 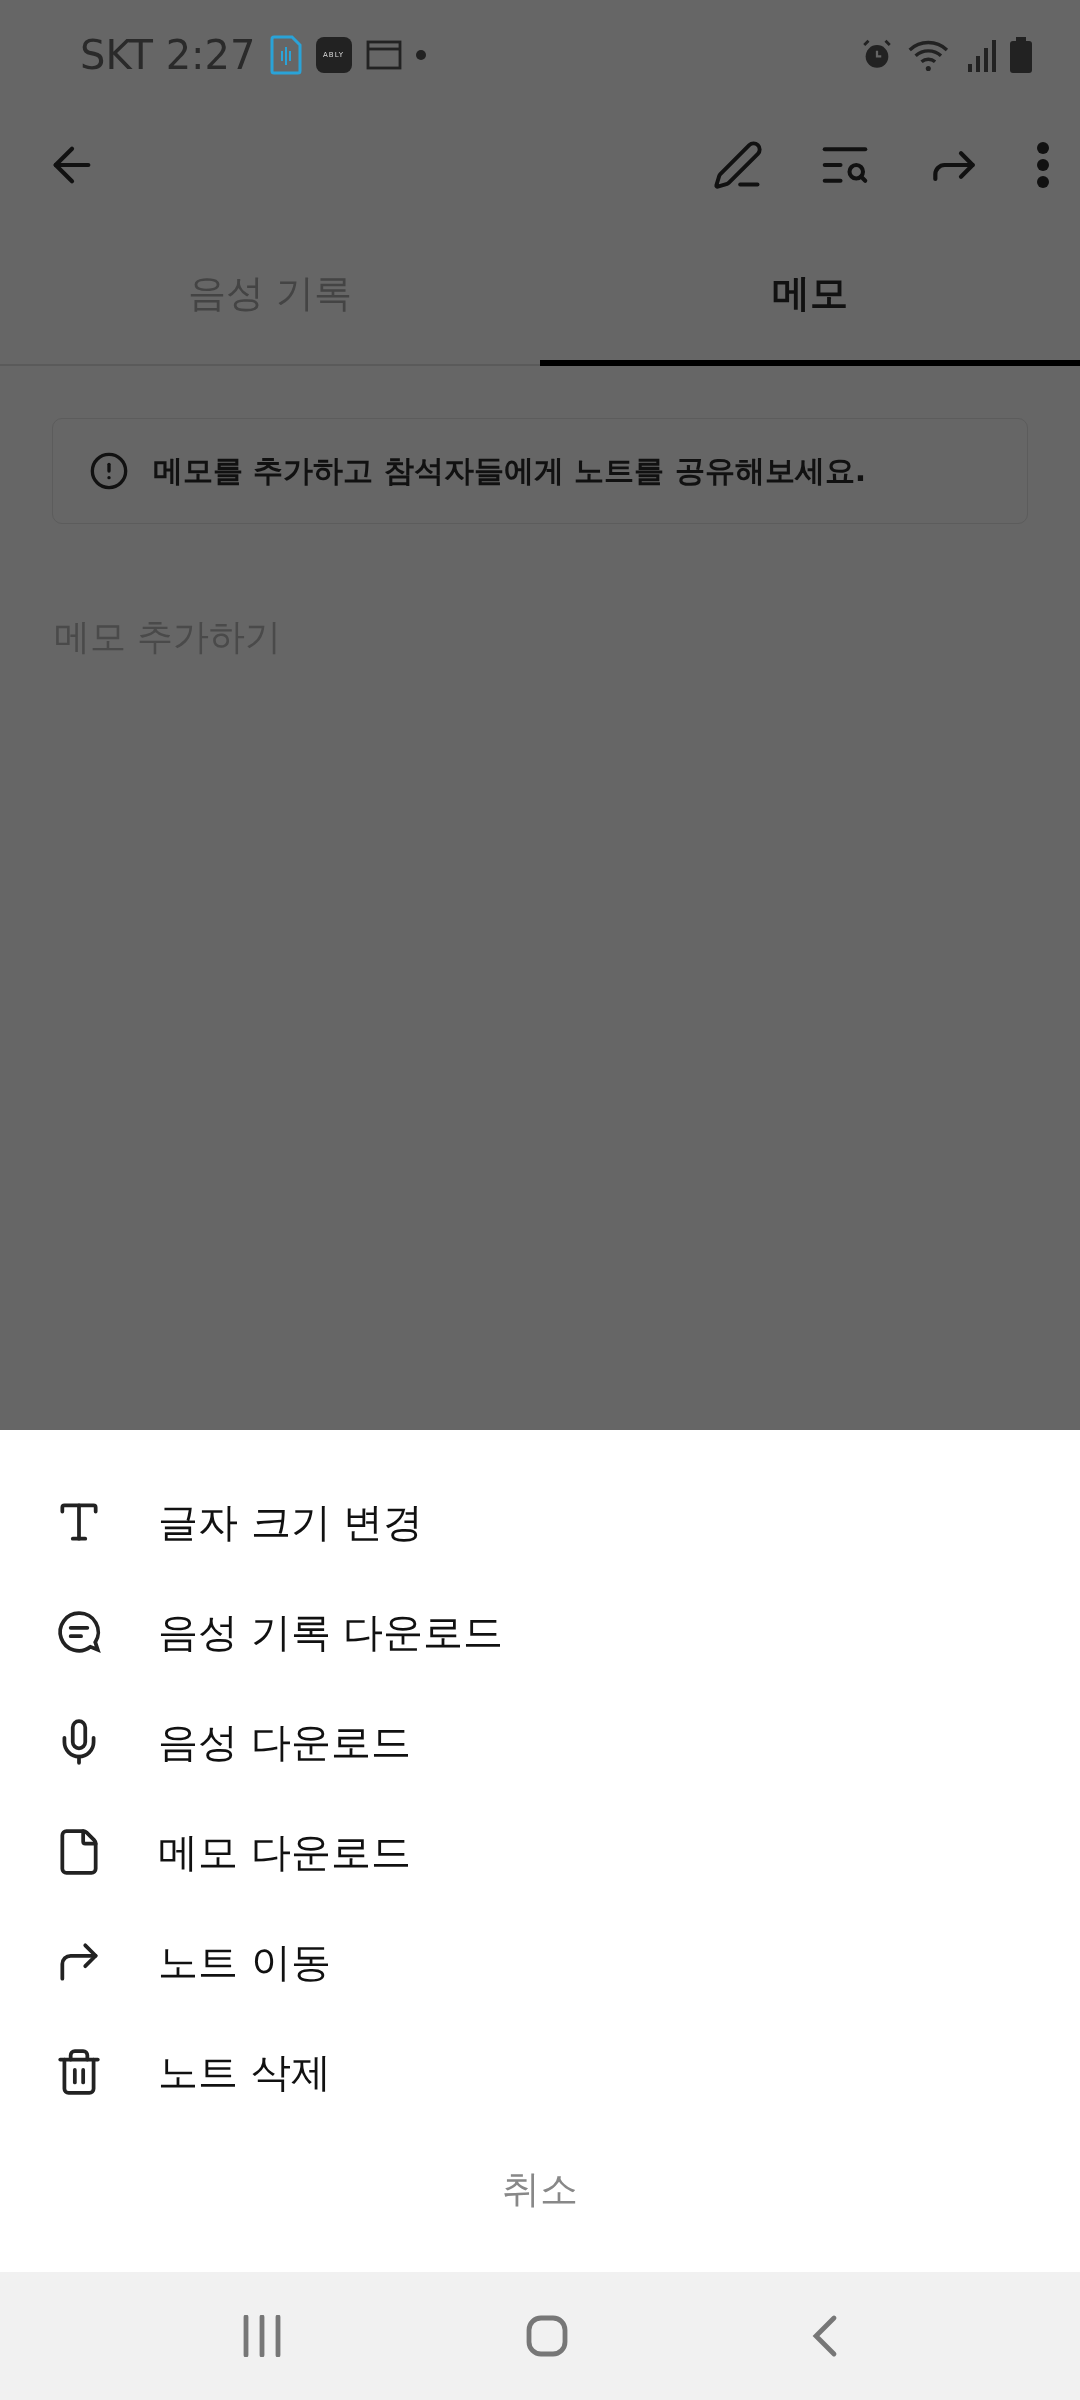 I want to click on audio-file-icon, so click(x=285, y=55).